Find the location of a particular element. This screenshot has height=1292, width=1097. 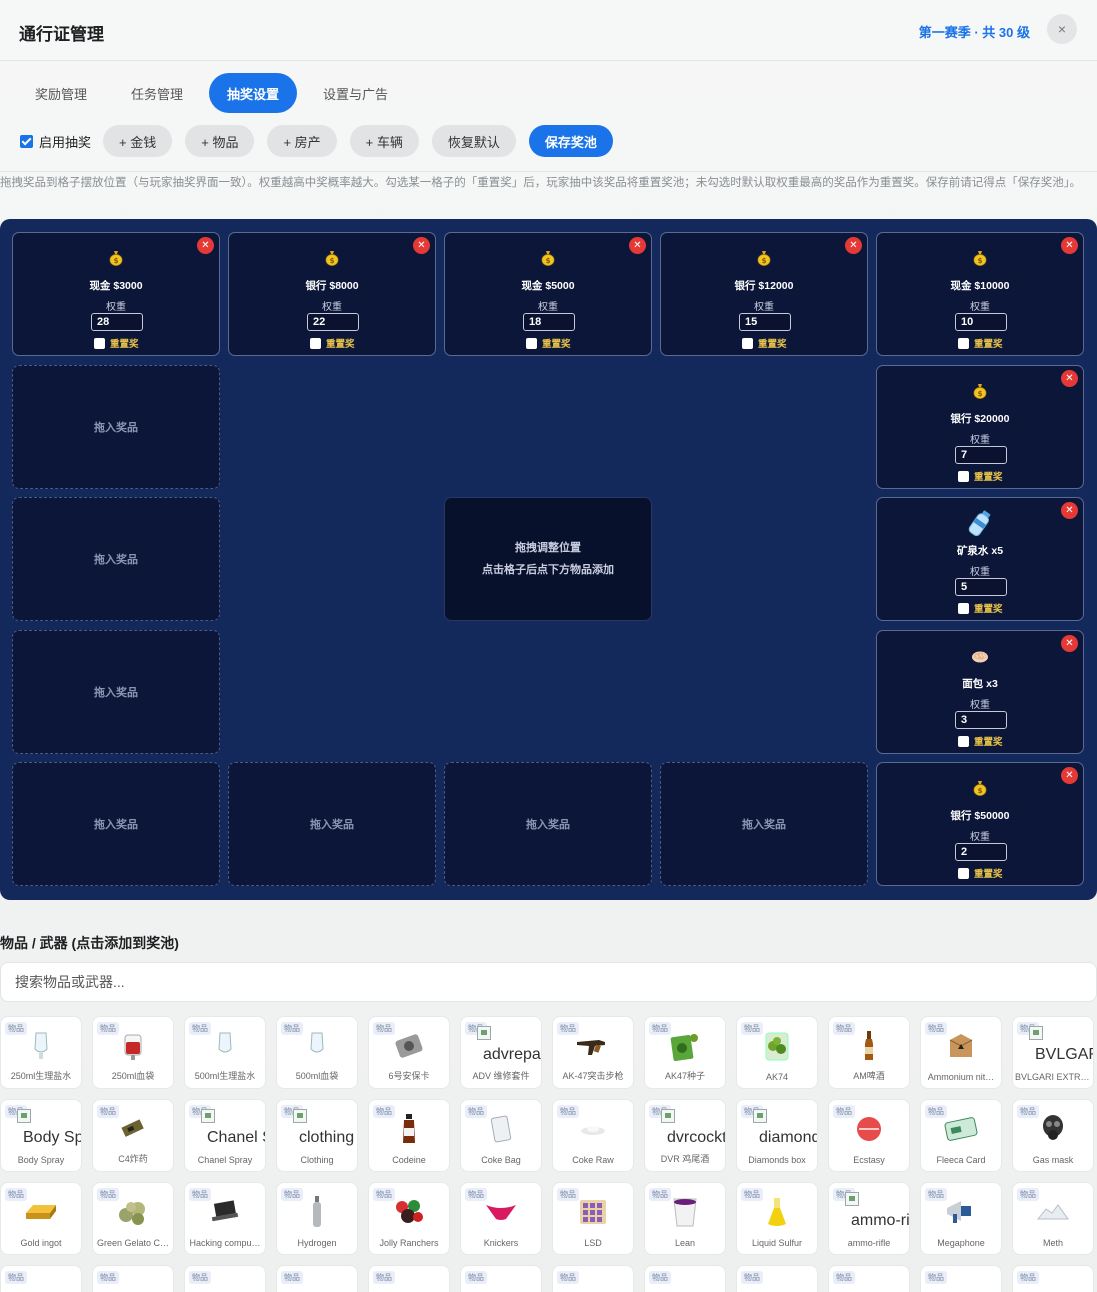

item-card: 物品 Gold ingot is located at coordinates (41, 1218).